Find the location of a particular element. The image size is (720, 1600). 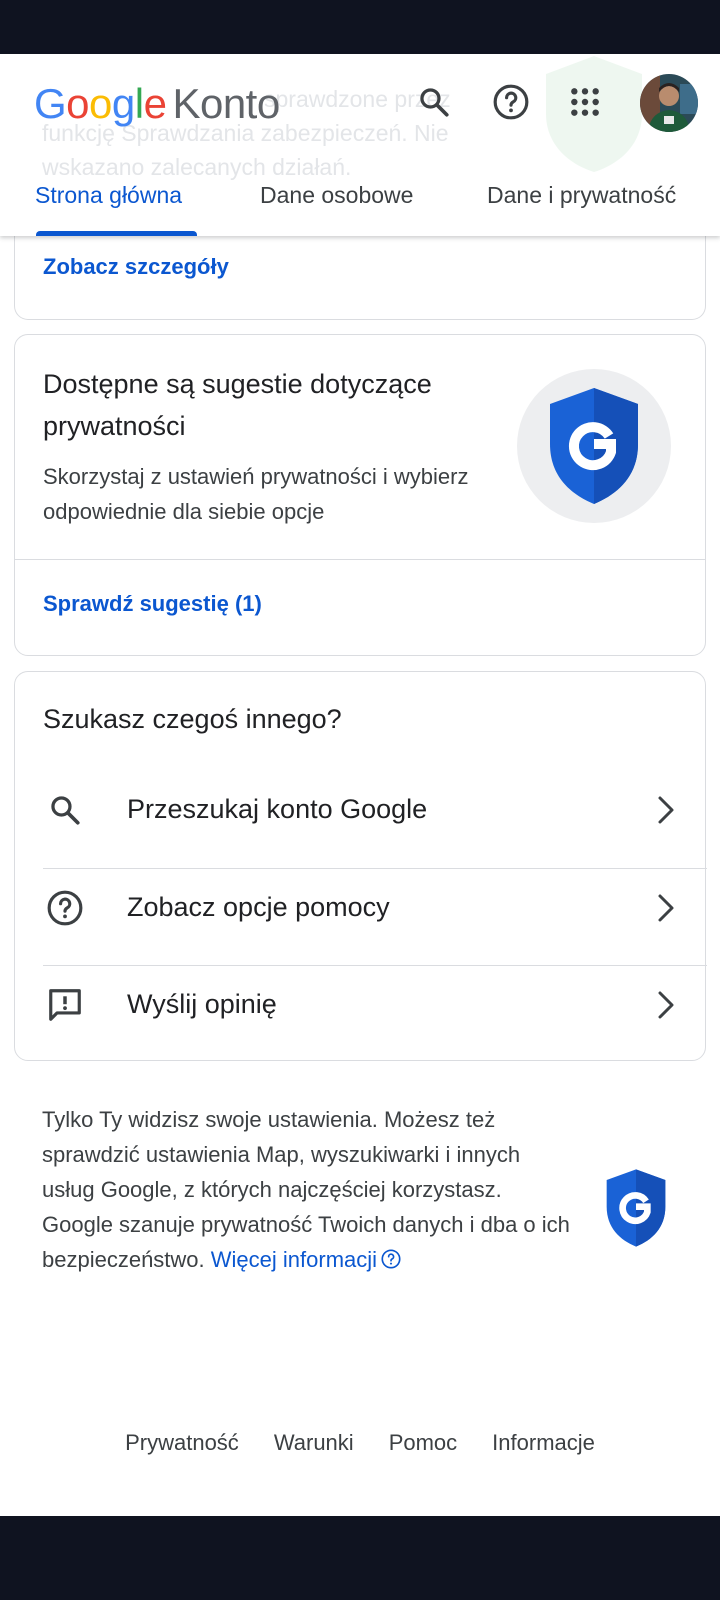

active-tab-indicator is located at coordinates (116, 233).